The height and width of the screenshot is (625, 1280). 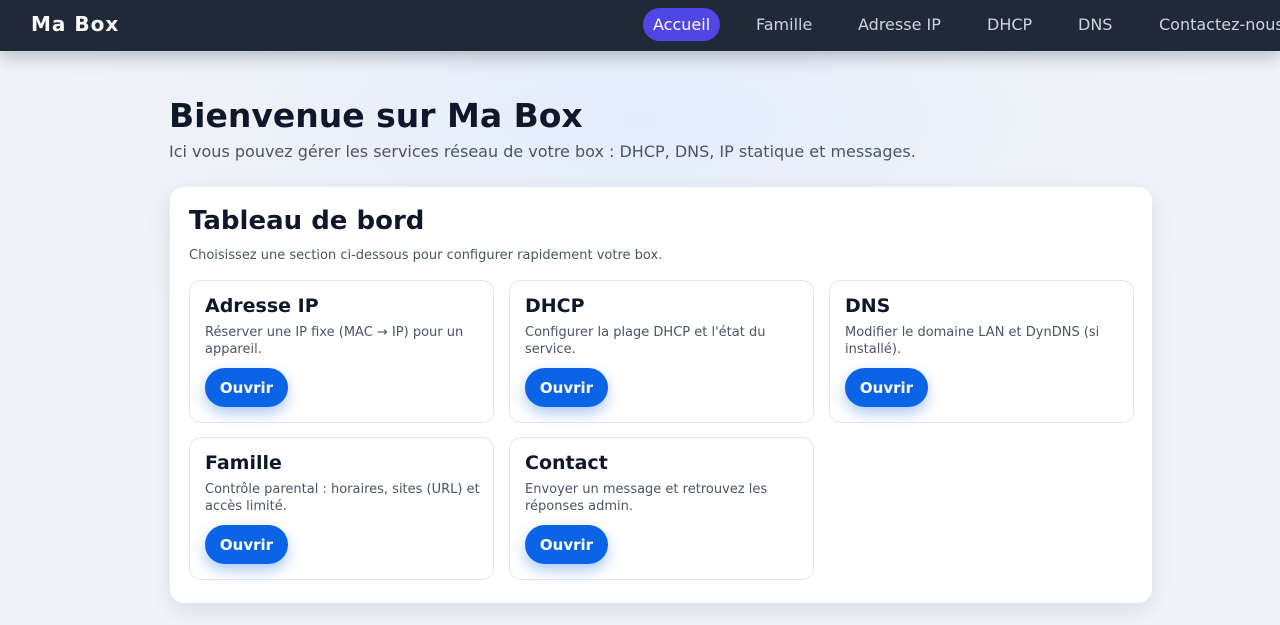 What do you see at coordinates (566, 387) in the screenshot?
I see `open-dhcp-button: Ouvrir` at bounding box center [566, 387].